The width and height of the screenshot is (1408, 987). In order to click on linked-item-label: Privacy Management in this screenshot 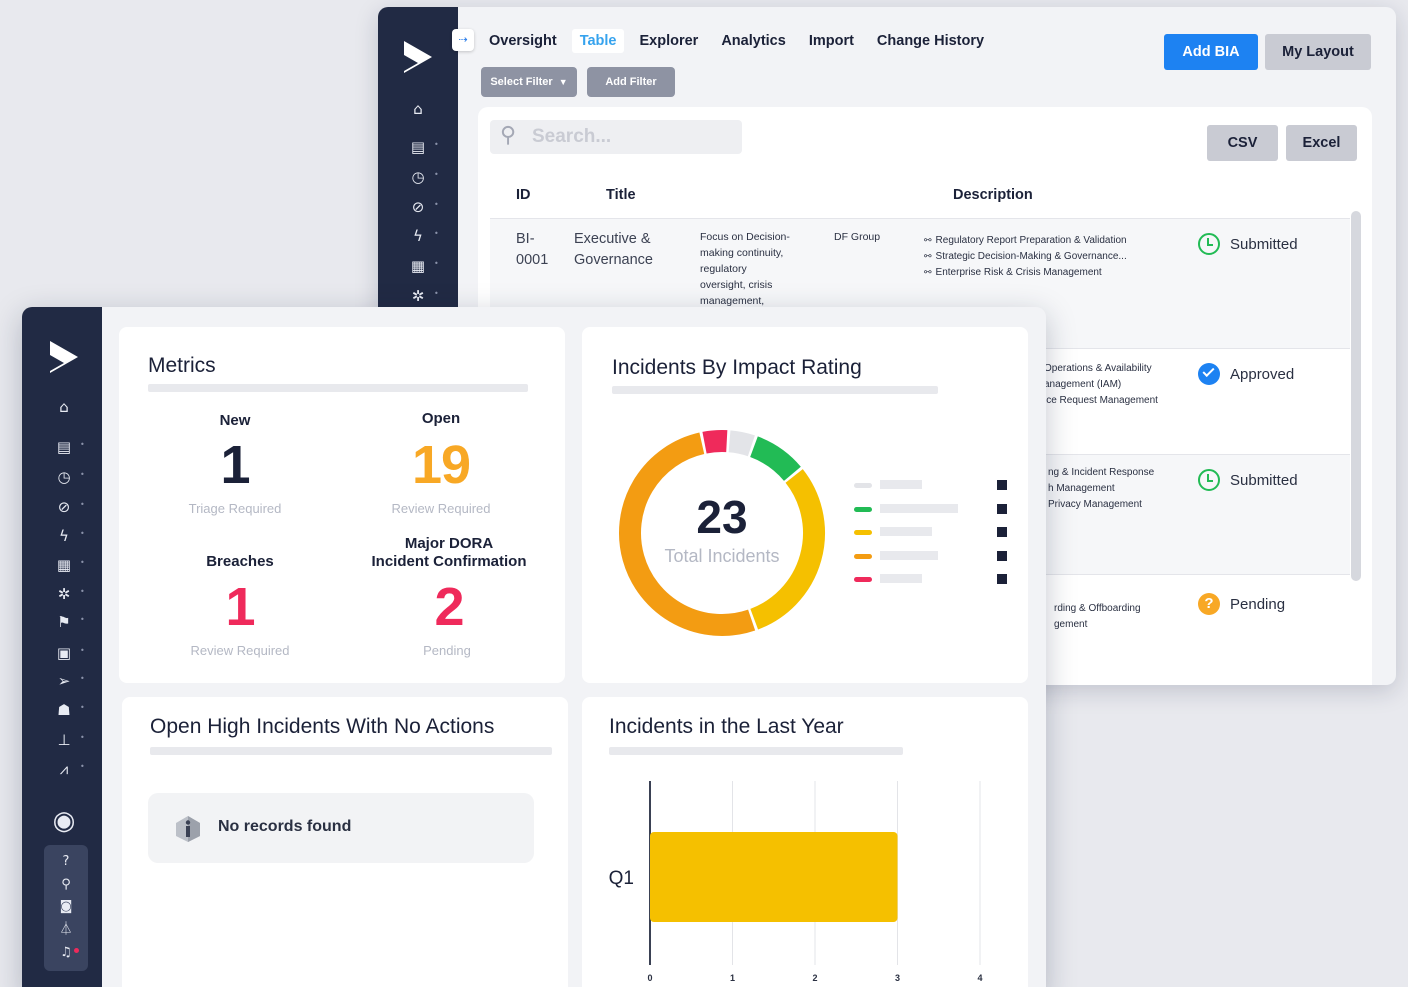, I will do `click(1101, 505)`.